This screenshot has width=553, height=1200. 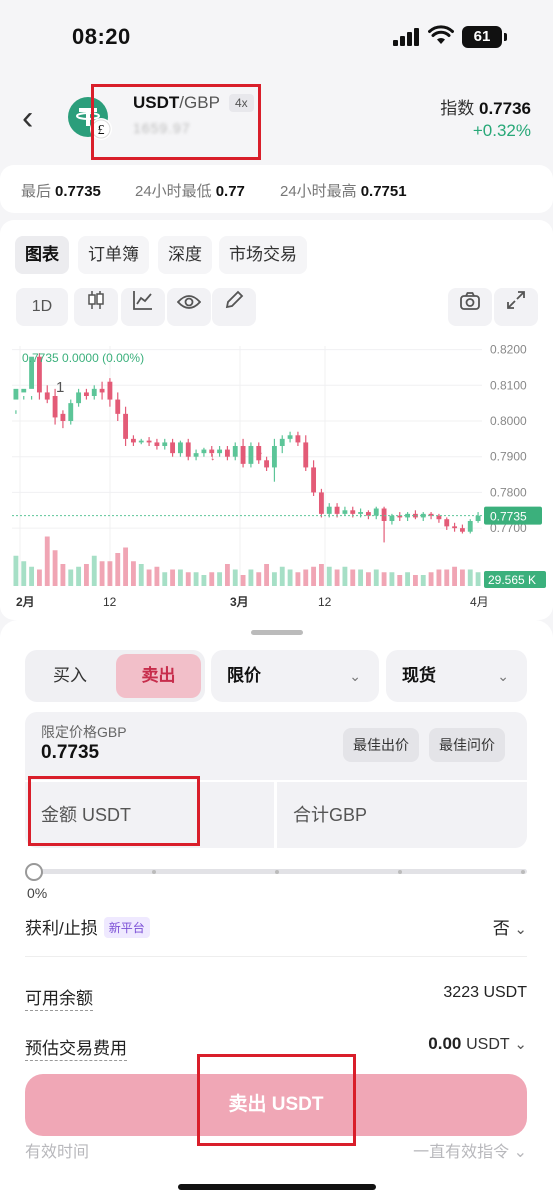 What do you see at coordinates (37, 118) in the screenshot?
I see `back-chevron-icon: ‹` at bounding box center [37, 118].